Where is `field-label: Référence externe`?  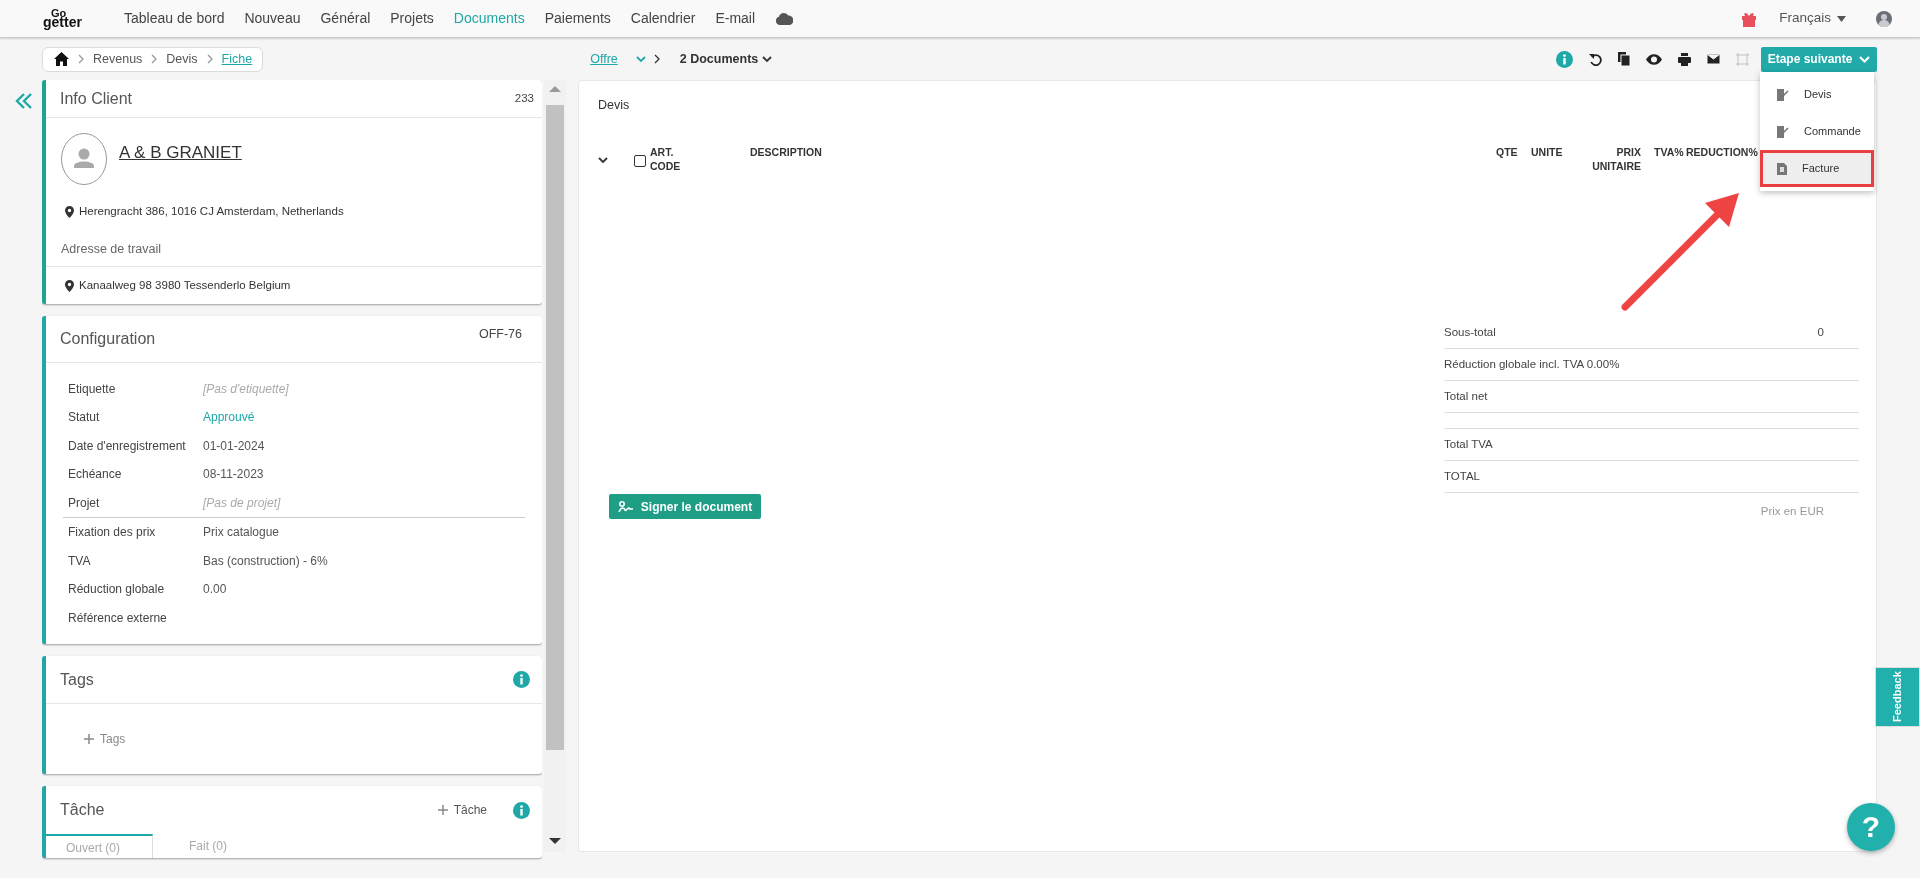
field-label: Référence externe is located at coordinates (118, 618).